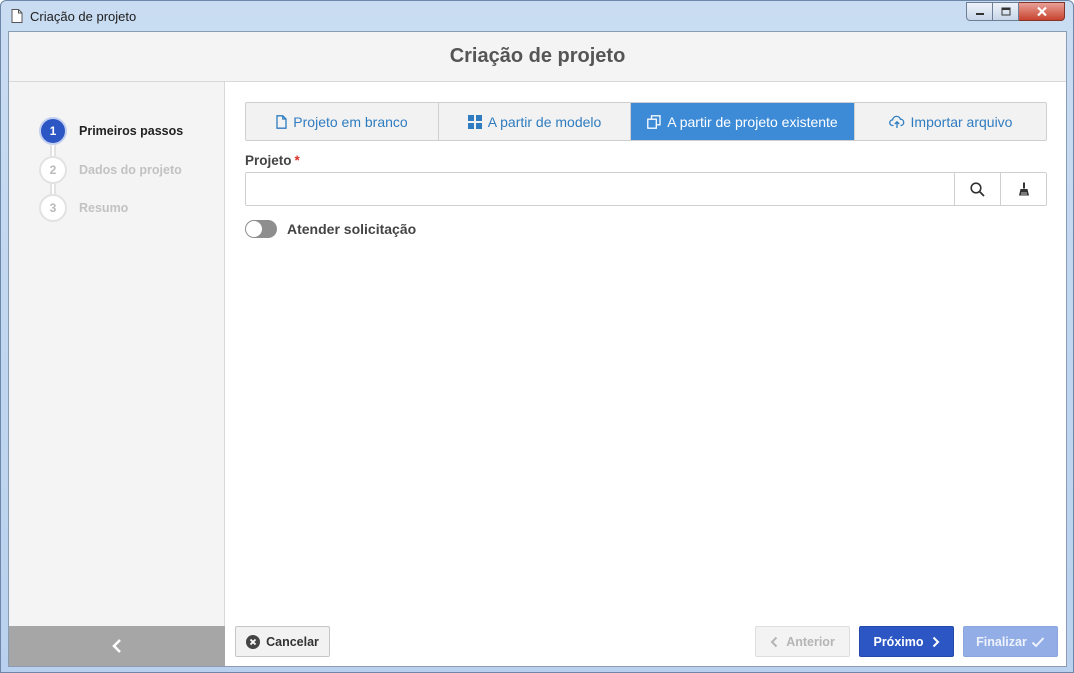 This screenshot has height=673, width=1074. What do you see at coordinates (474, 121) in the screenshot?
I see `grid-icon` at bounding box center [474, 121].